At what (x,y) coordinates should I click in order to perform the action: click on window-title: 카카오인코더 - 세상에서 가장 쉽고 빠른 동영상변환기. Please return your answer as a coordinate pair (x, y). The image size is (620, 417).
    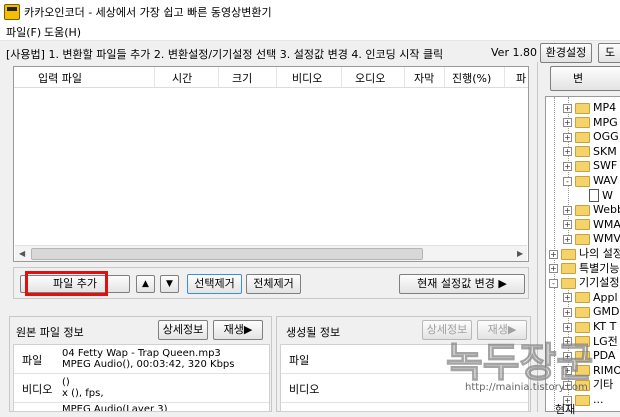
    Looking at the image, I should click on (148, 12).